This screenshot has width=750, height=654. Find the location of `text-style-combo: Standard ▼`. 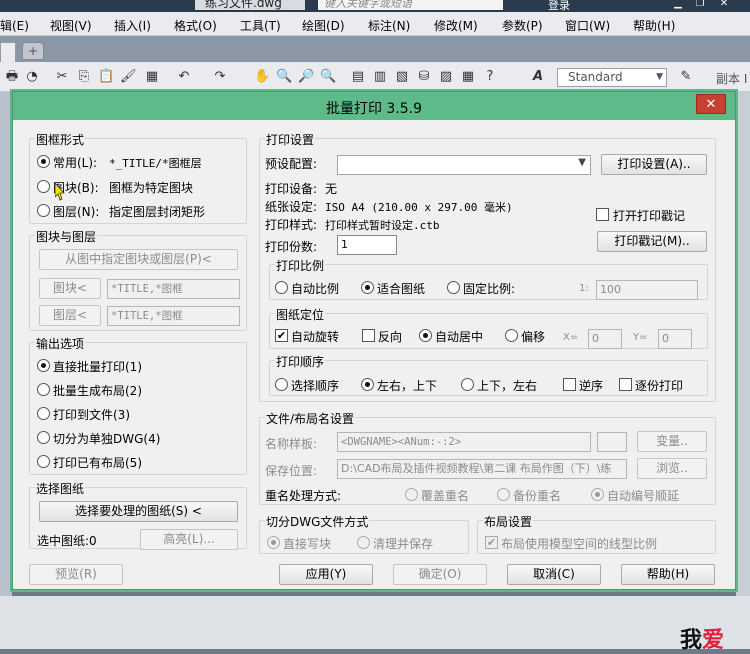

text-style-combo: Standard ▼ is located at coordinates (612, 77).